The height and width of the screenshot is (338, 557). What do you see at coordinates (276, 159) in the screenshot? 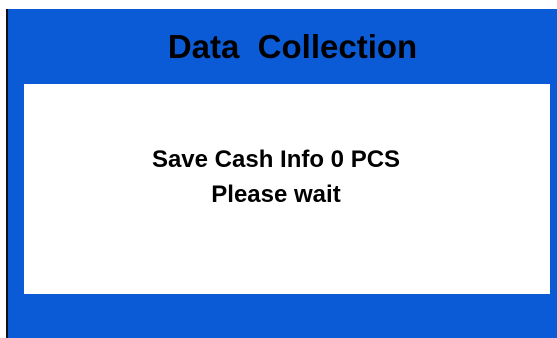
I see `status-message: Save Cash Info 0 PCS` at bounding box center [276, 159].